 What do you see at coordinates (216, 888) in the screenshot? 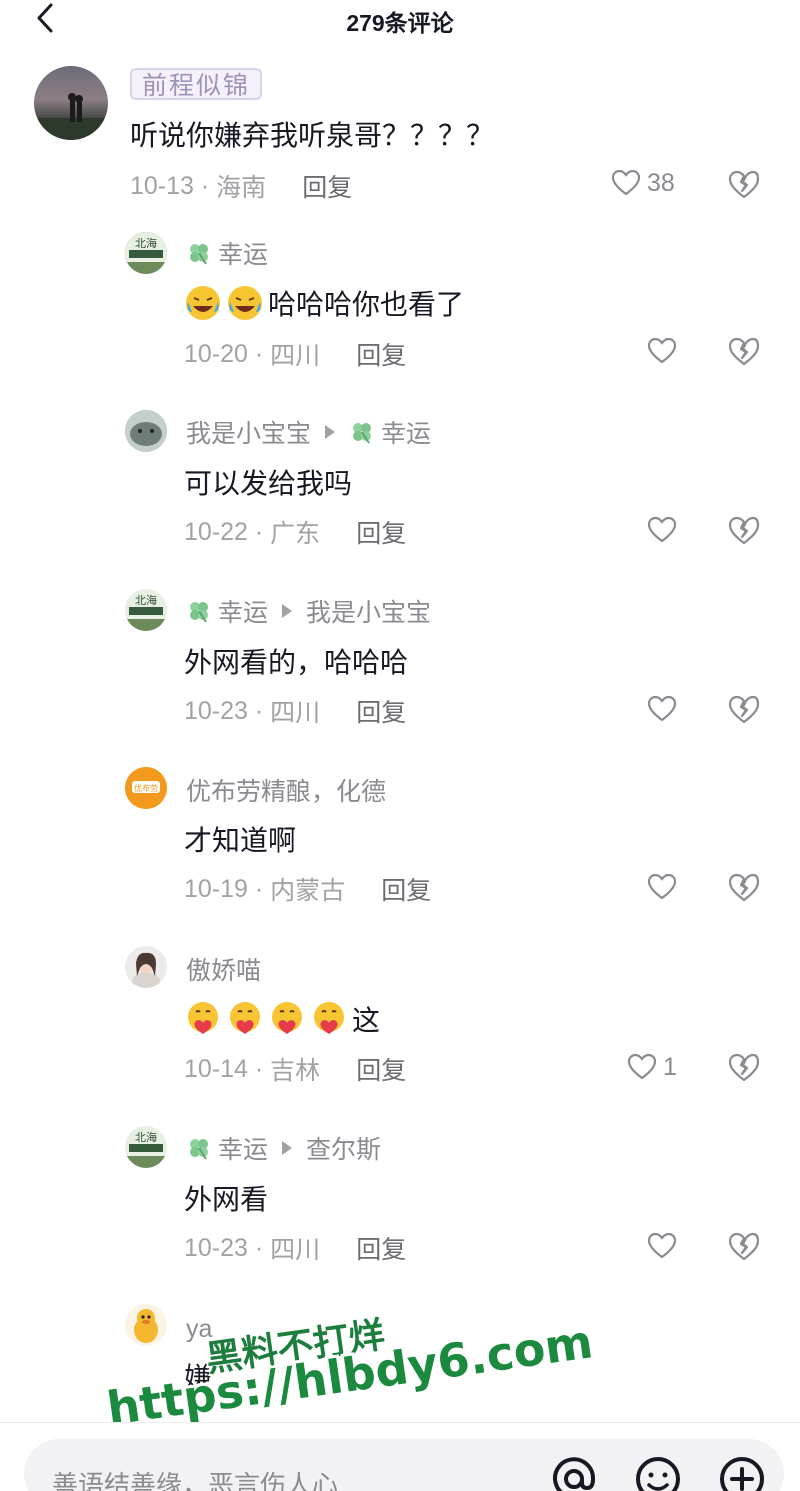
I see `comment-date: 10-19` at bounding box center [216, 888].